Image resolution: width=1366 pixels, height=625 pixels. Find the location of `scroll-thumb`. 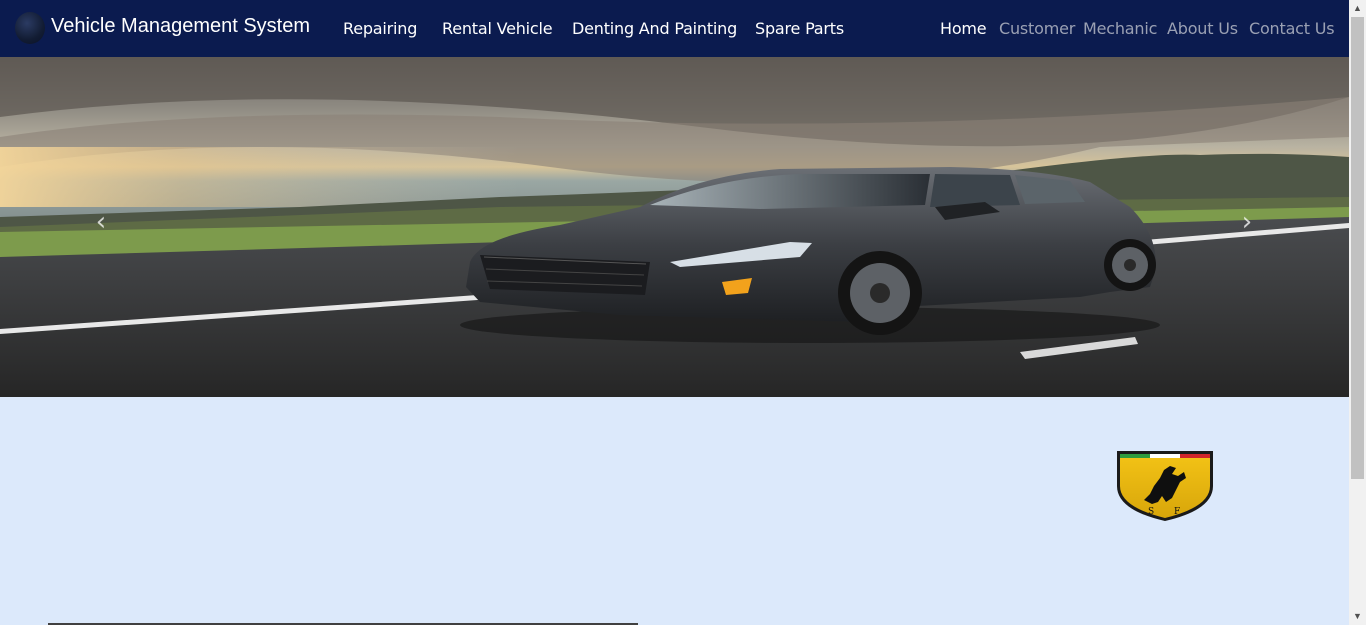

scroll-thumb is located at coordinates (1357, 248).